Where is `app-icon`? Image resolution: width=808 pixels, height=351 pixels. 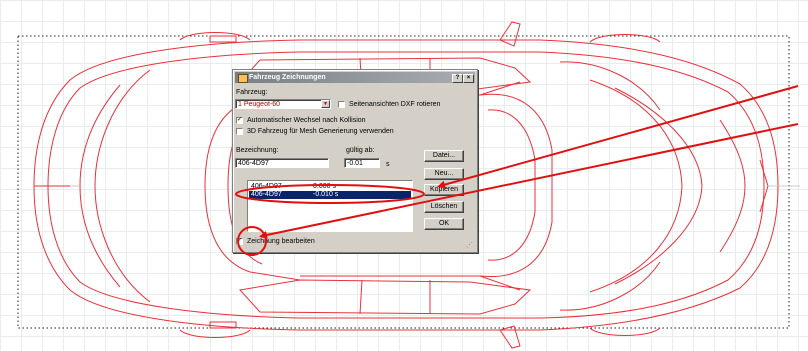
app-icon is located at coordinates (243, 78).